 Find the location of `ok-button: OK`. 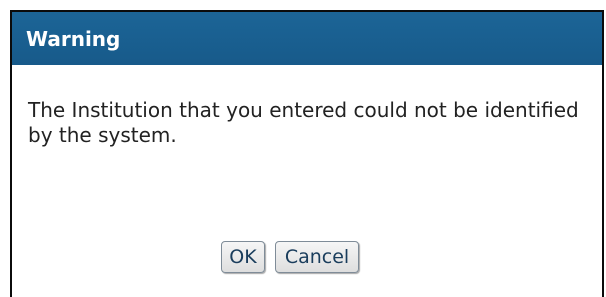

ok-button: OK is located at coordinates (243, 257).